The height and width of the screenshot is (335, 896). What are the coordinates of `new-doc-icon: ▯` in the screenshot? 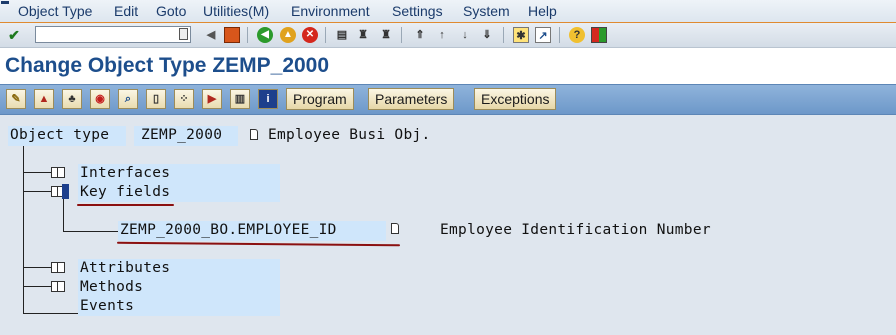 It's located at (156, 99).